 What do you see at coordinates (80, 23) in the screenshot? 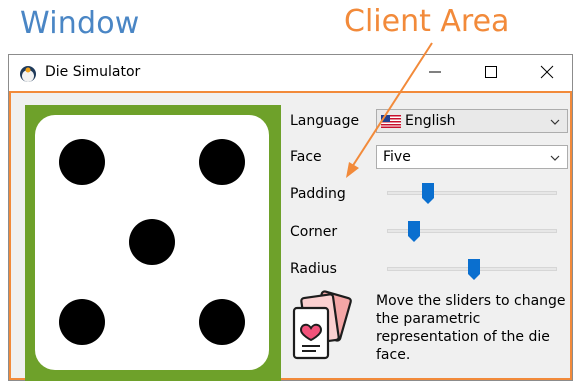
I see `window-annotation-label: Window` at bounding box center [80, 23].